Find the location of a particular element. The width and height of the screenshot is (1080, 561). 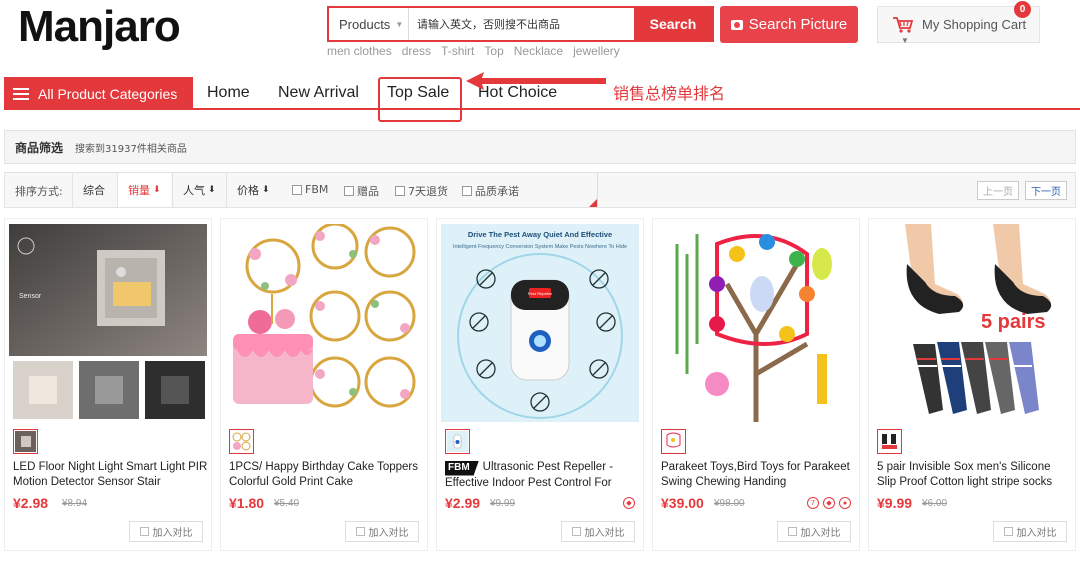

hot-word: Top is located at coordinates (493, 51).